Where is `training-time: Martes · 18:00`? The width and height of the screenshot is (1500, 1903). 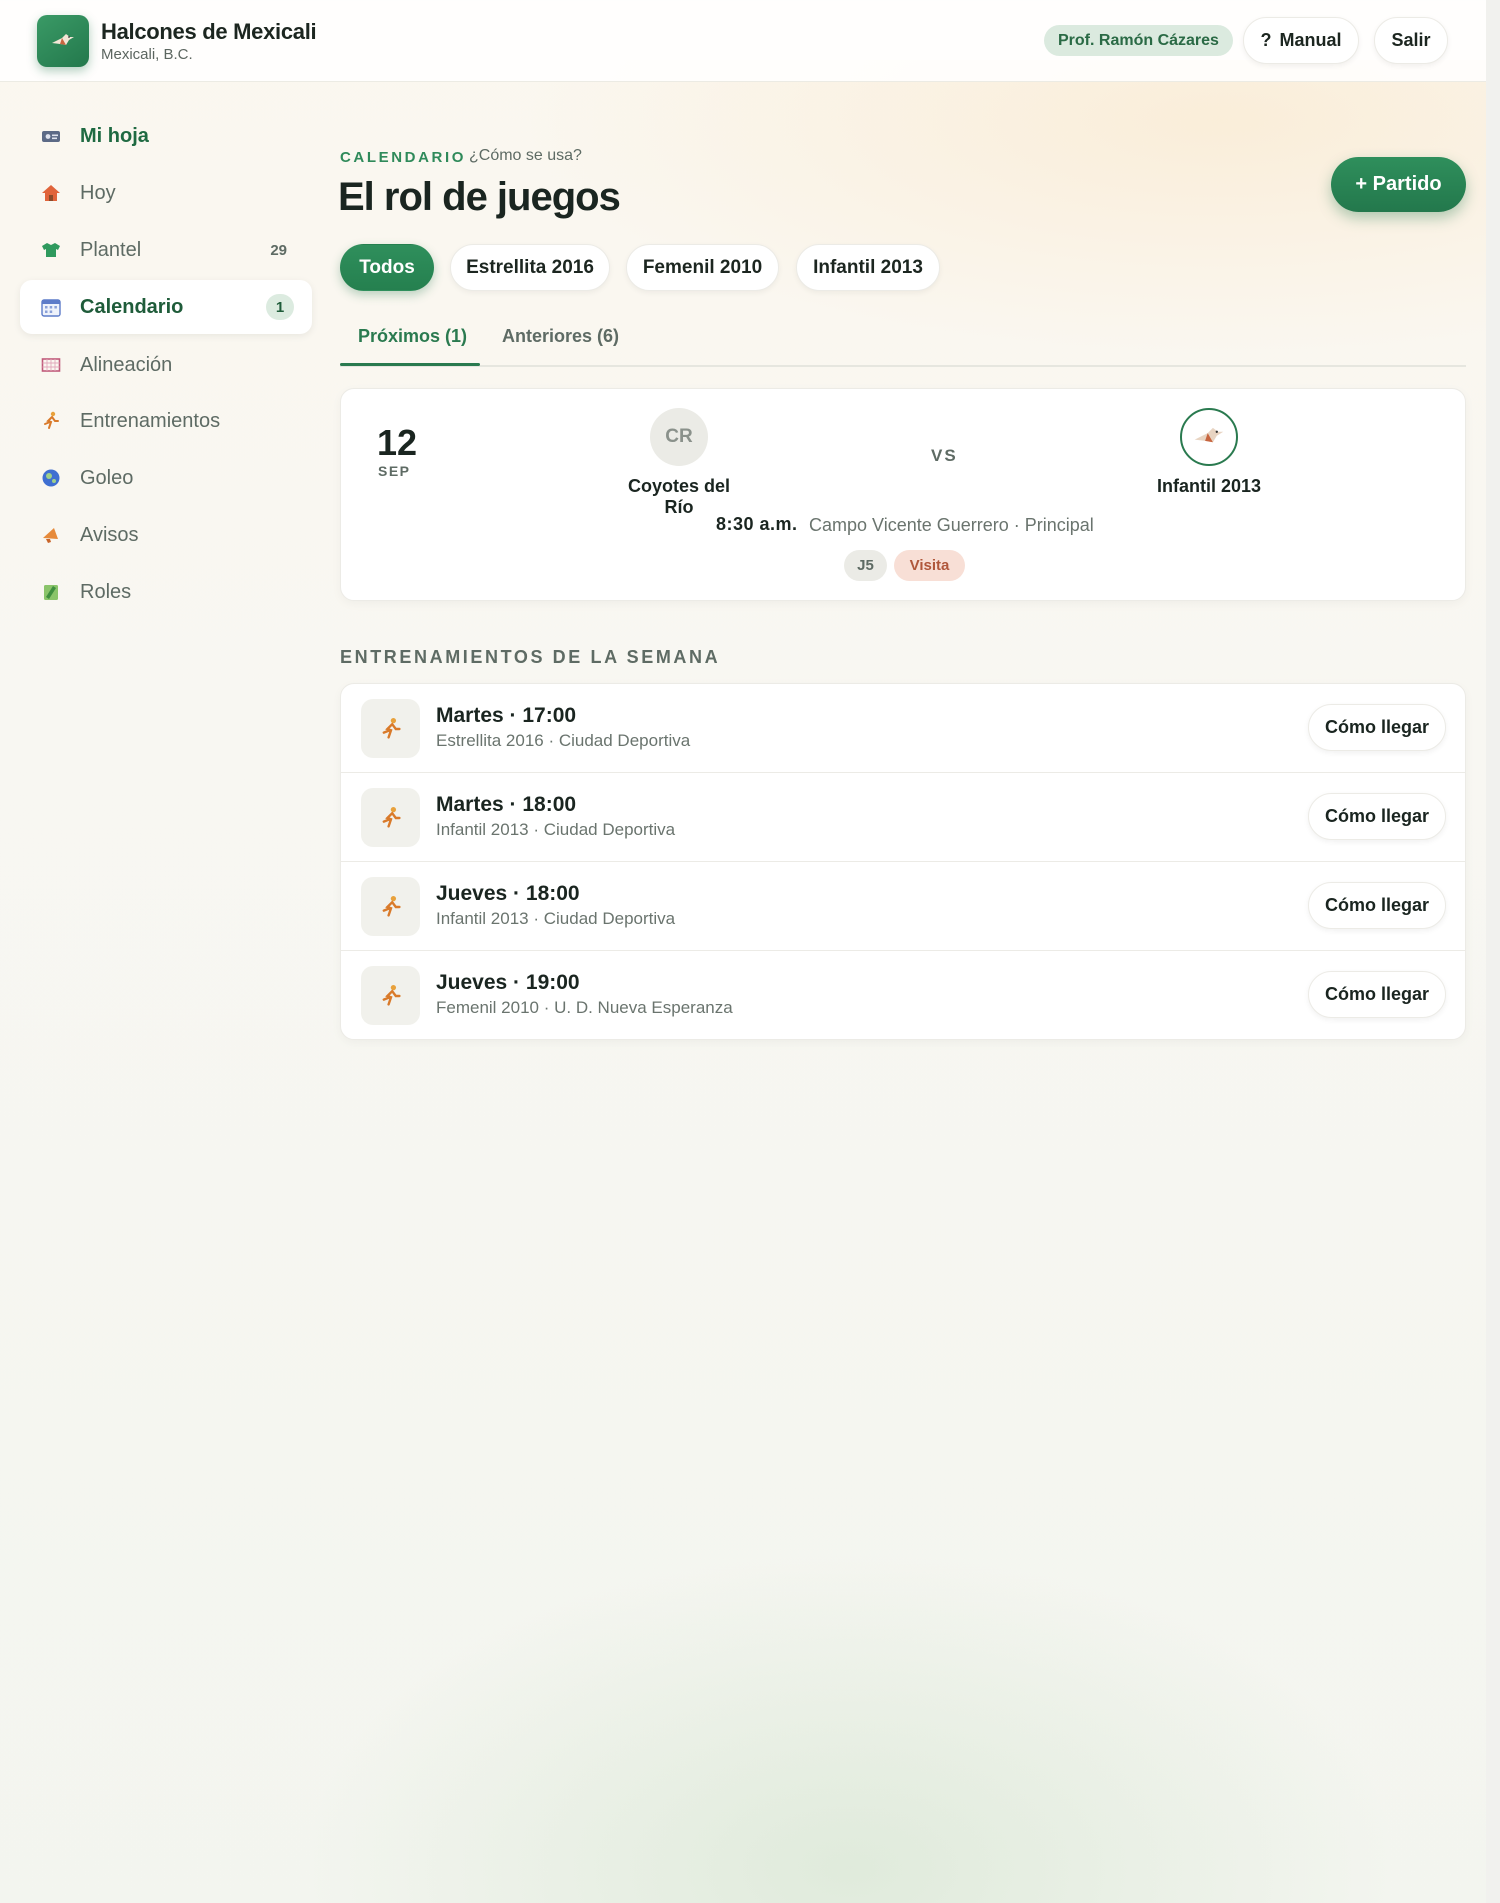 training-time: Martes · 18:00 is located at coordinates (506, 804).